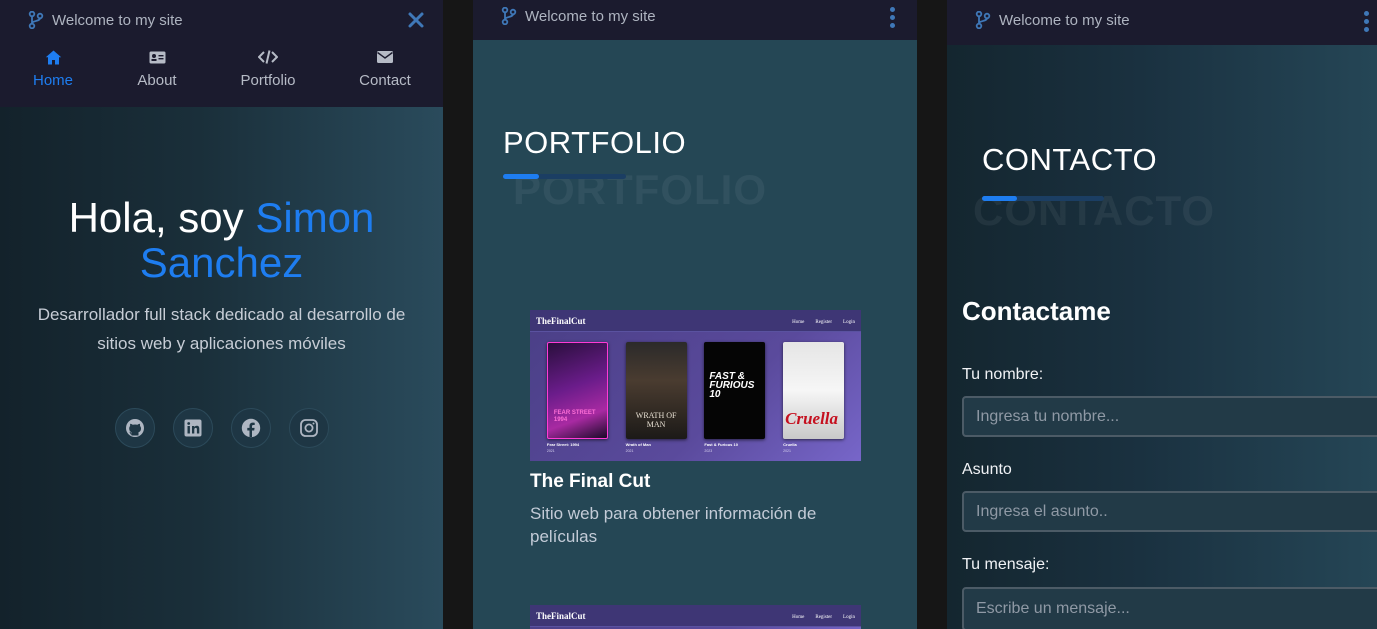 This screenshot has height=629, width=1377. I want to click on nav-menu: Home About Portfolio Contact, so click(221, 73).